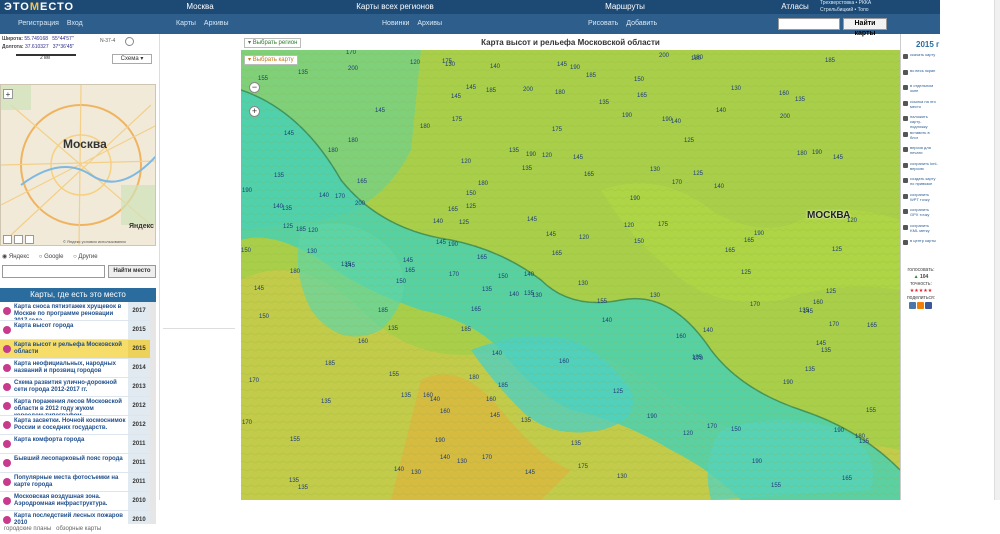 This screenshot has width=1000, height=534. Describe the element at coordinates (916, 277) in the screenshot. I see `thumbs-up-icon: ▲` at that location.